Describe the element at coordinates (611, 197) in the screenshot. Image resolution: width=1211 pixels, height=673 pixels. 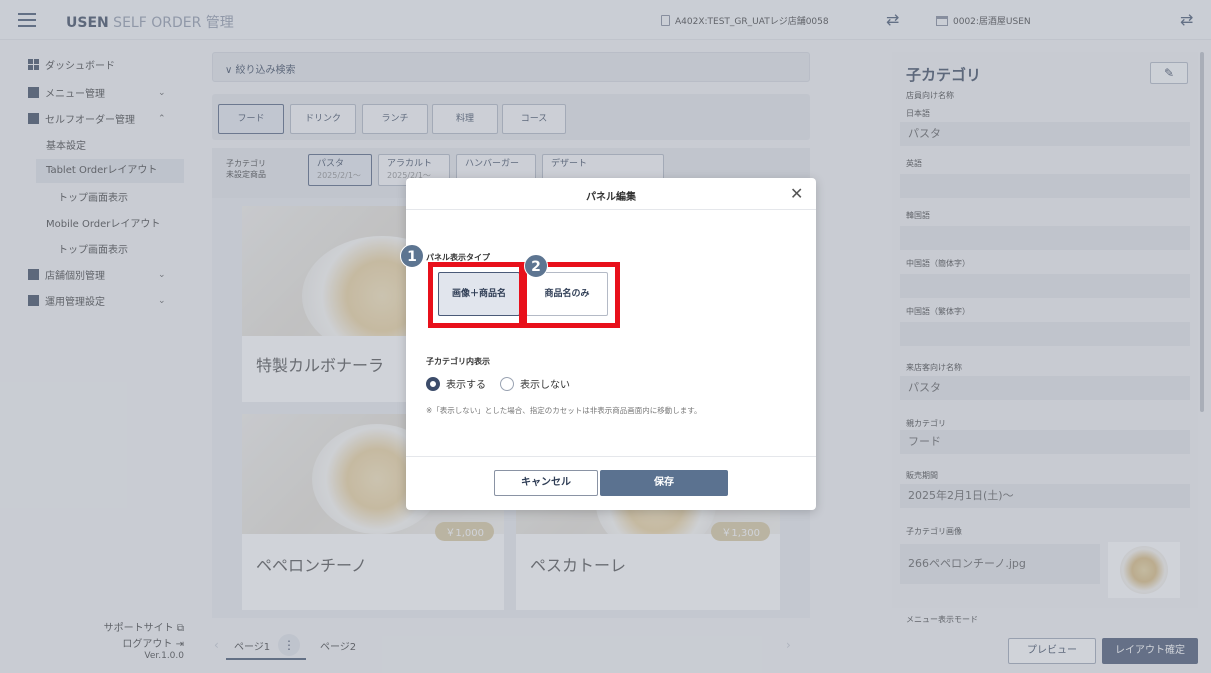
I see `dialog-title: パネル編集` at that location.